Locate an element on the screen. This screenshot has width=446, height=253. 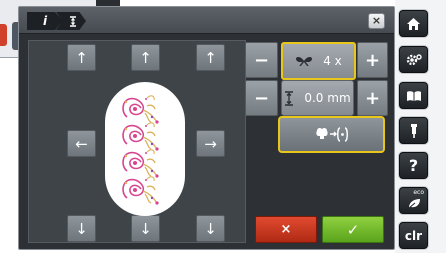
clear-icon: clr is located at coordinates (413, 235).